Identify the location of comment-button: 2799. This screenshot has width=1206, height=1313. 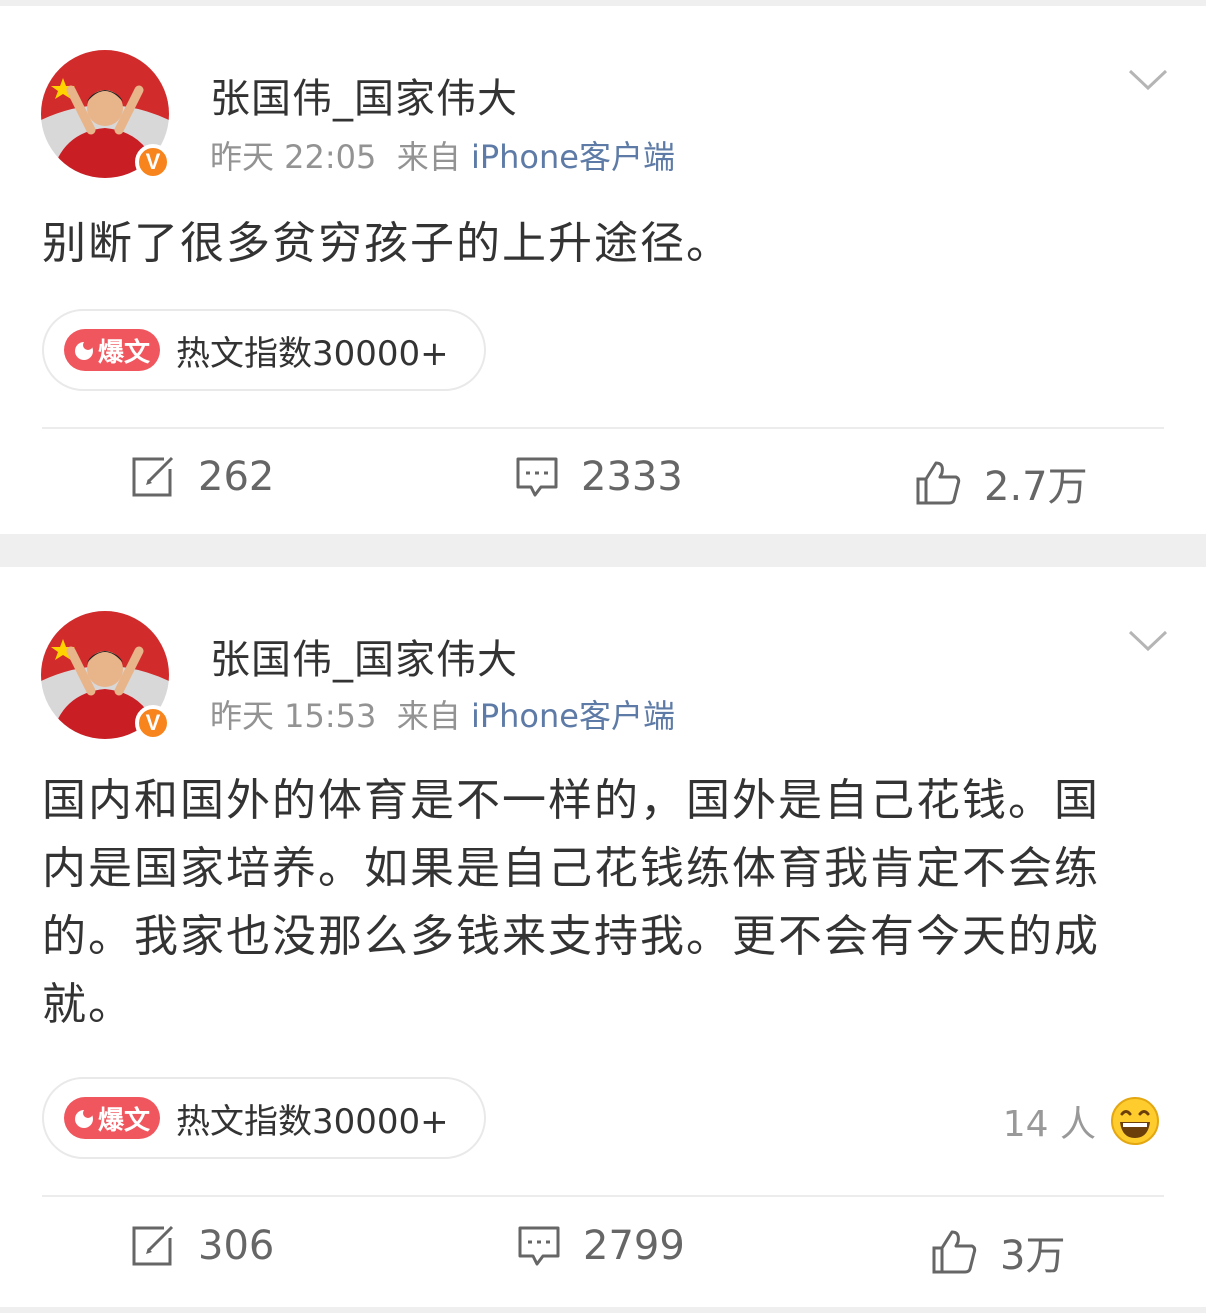
(601, 1246).